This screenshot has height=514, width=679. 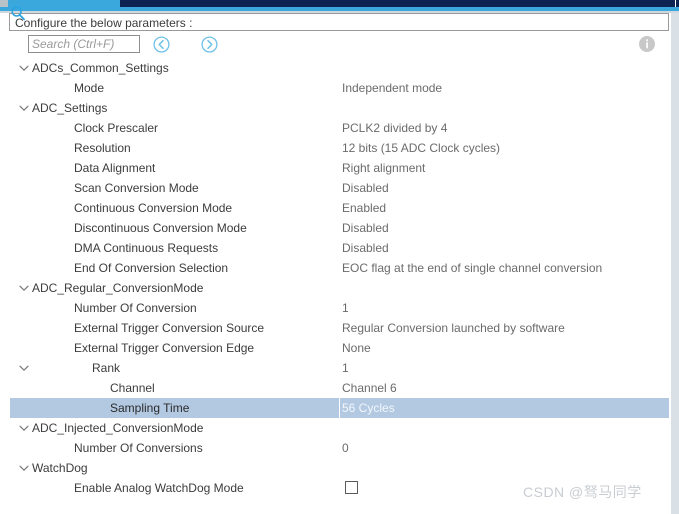 What do you see at coordinates (647, 44) in the screenshot?
I see `info-circle-icon` at bounding box center [647, 44].